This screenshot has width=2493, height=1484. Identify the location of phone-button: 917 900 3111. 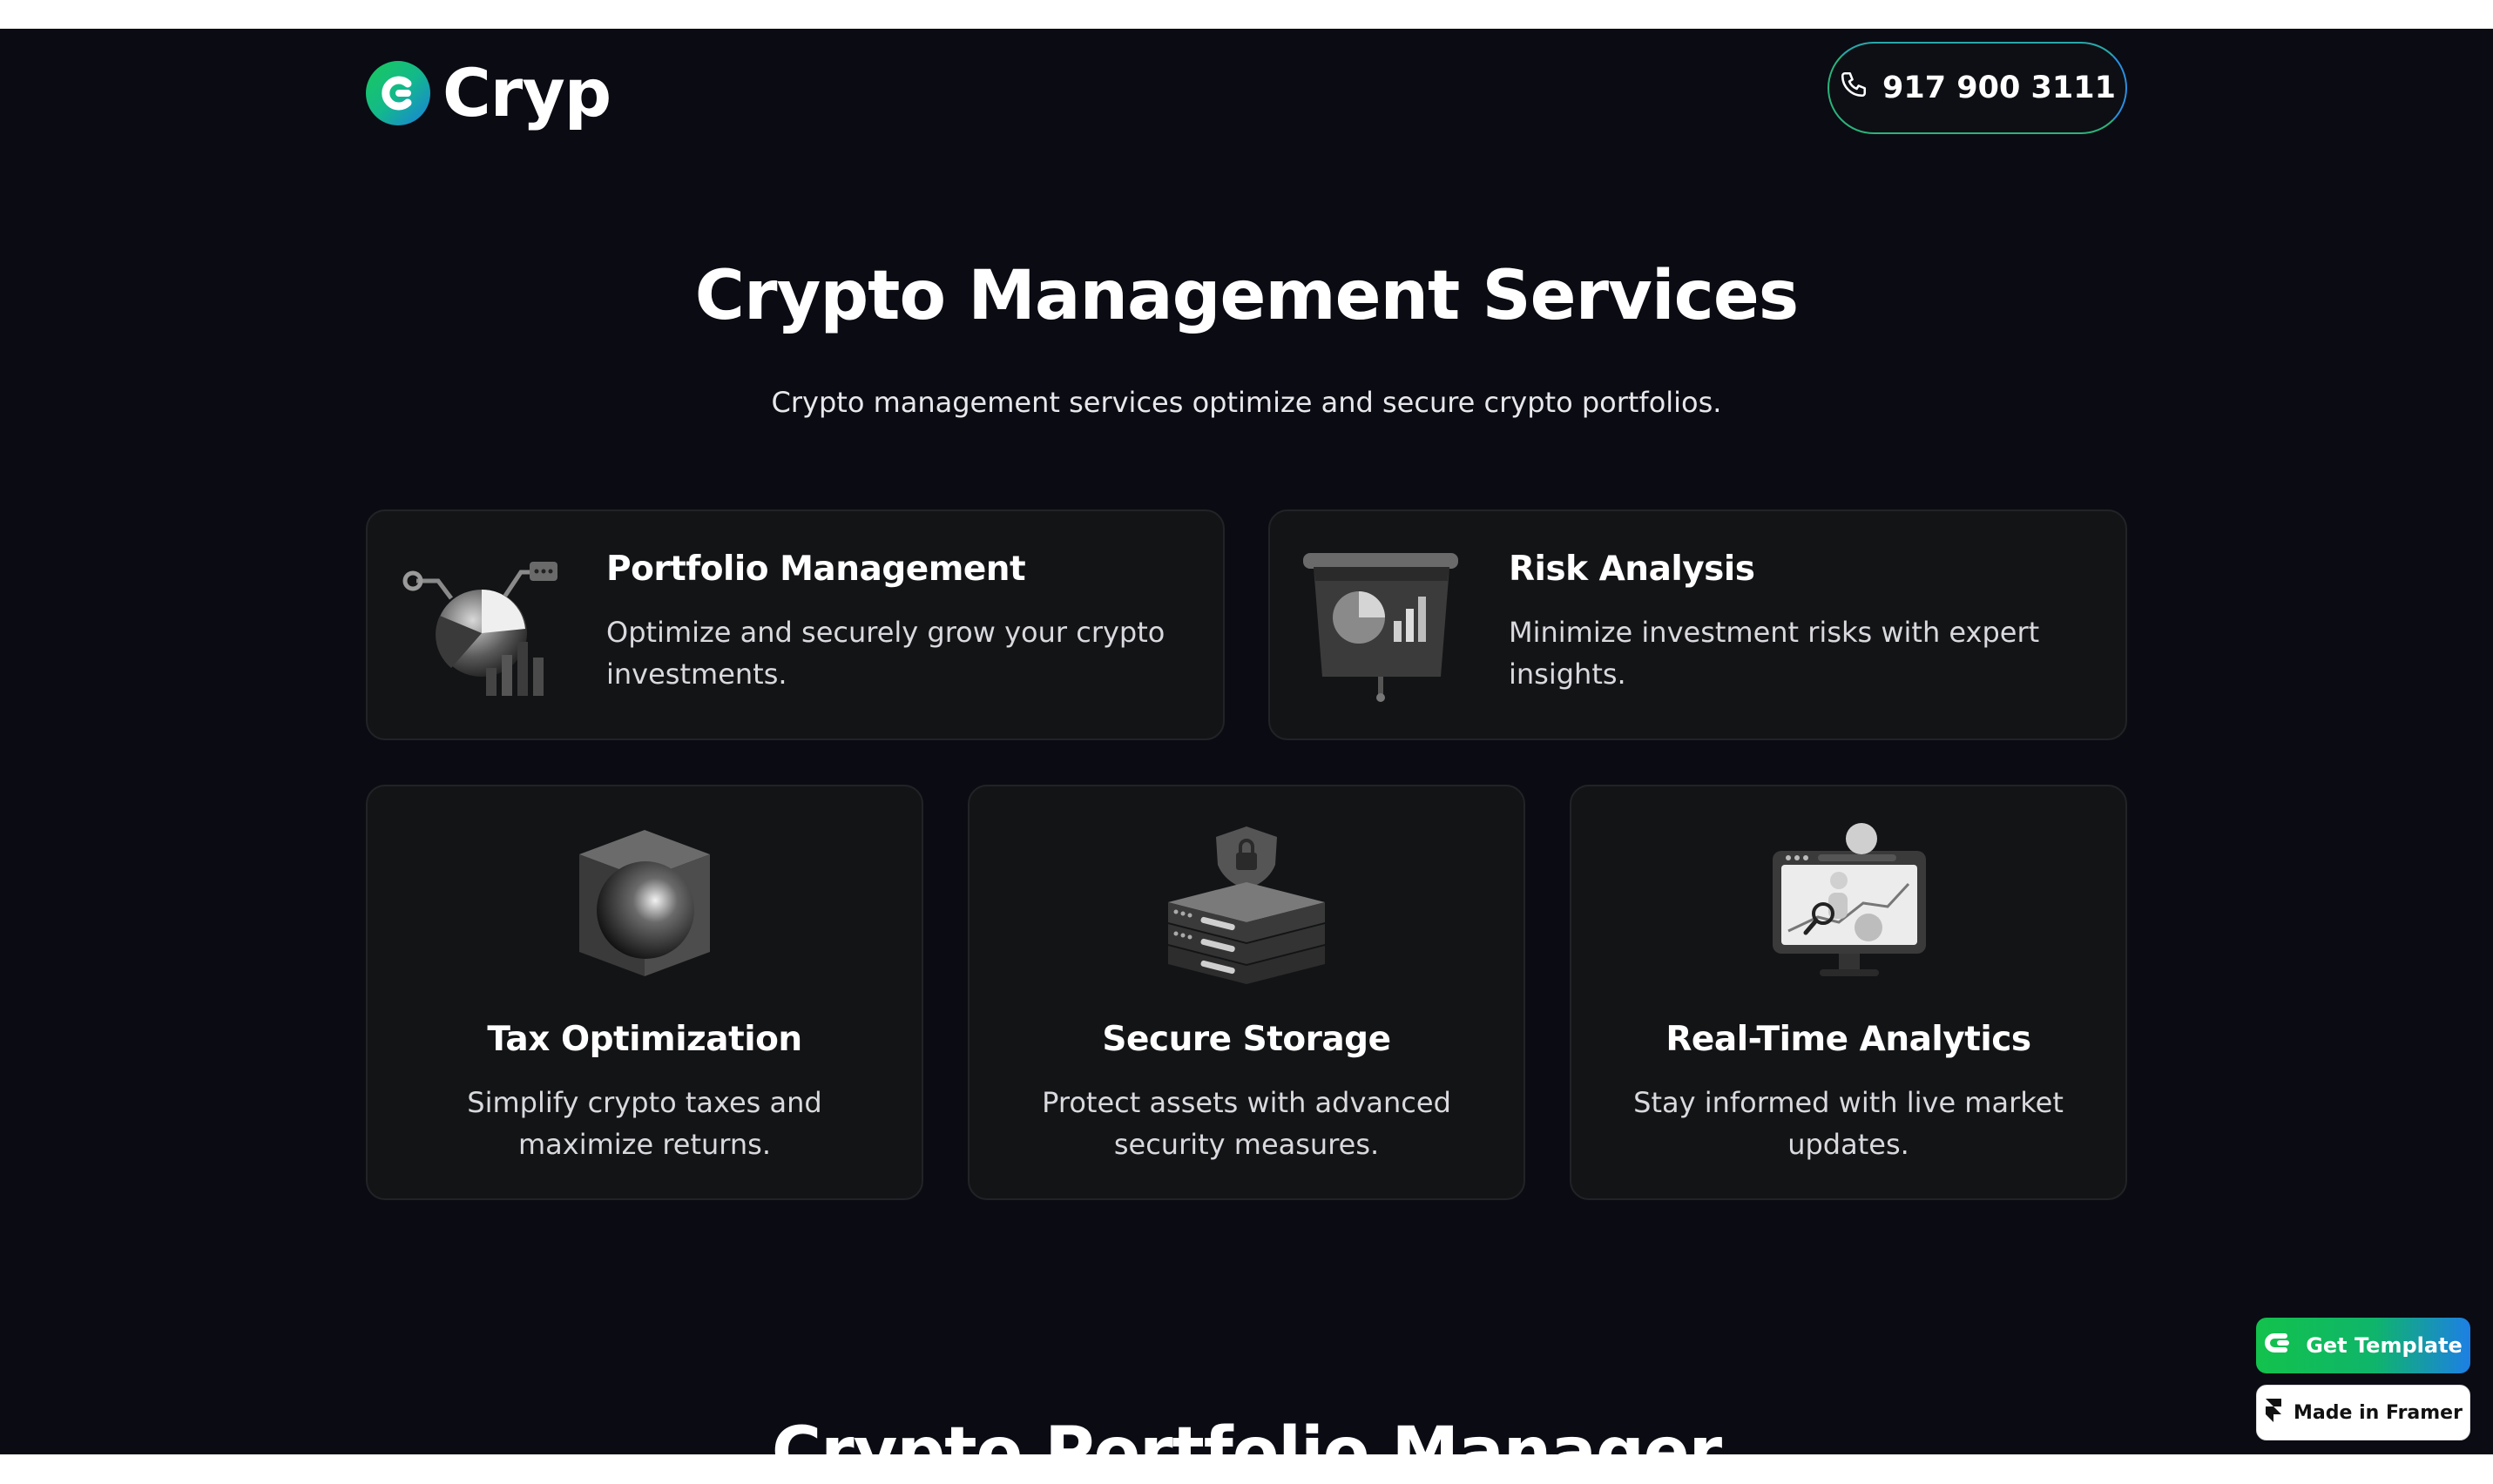
(1978, 88).